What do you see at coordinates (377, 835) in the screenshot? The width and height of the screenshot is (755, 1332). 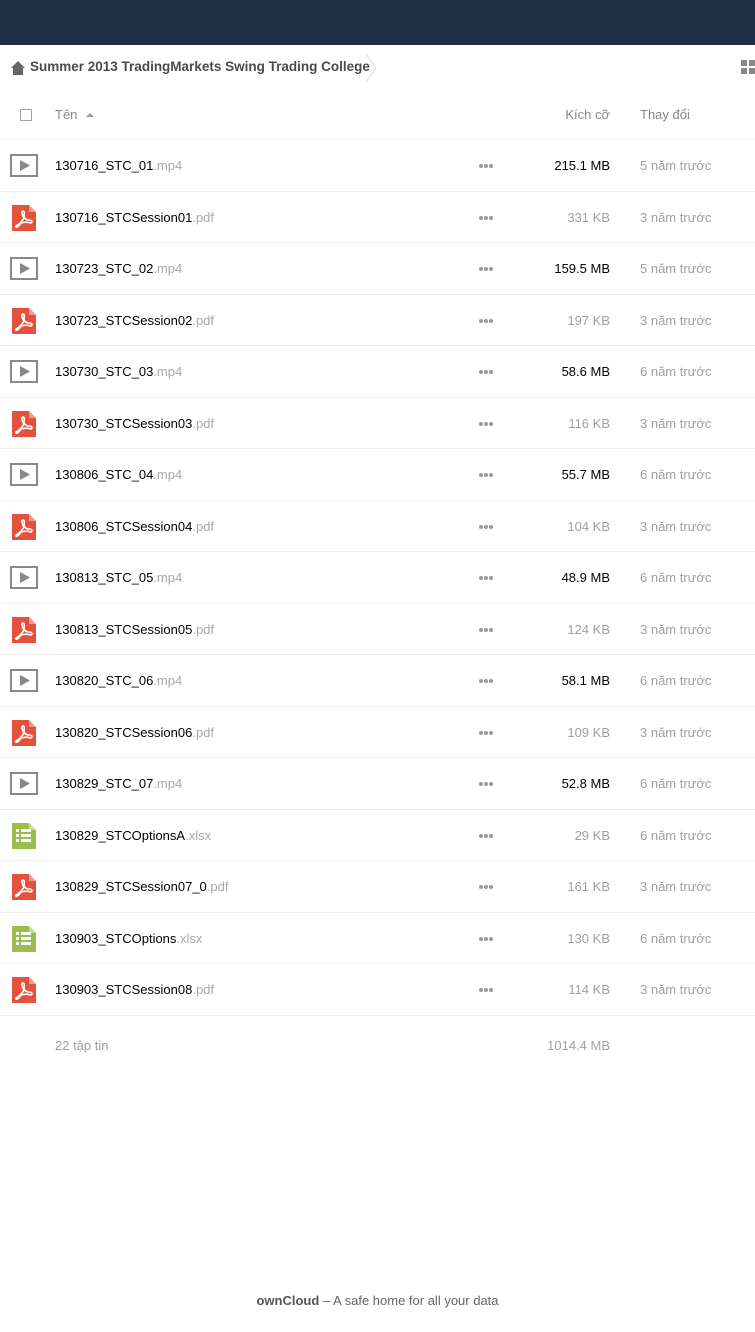 I see `table-row: 130829_STCOptionsA.xlsx 29 KB 6 năm trước` at bounding box center [377, 835].